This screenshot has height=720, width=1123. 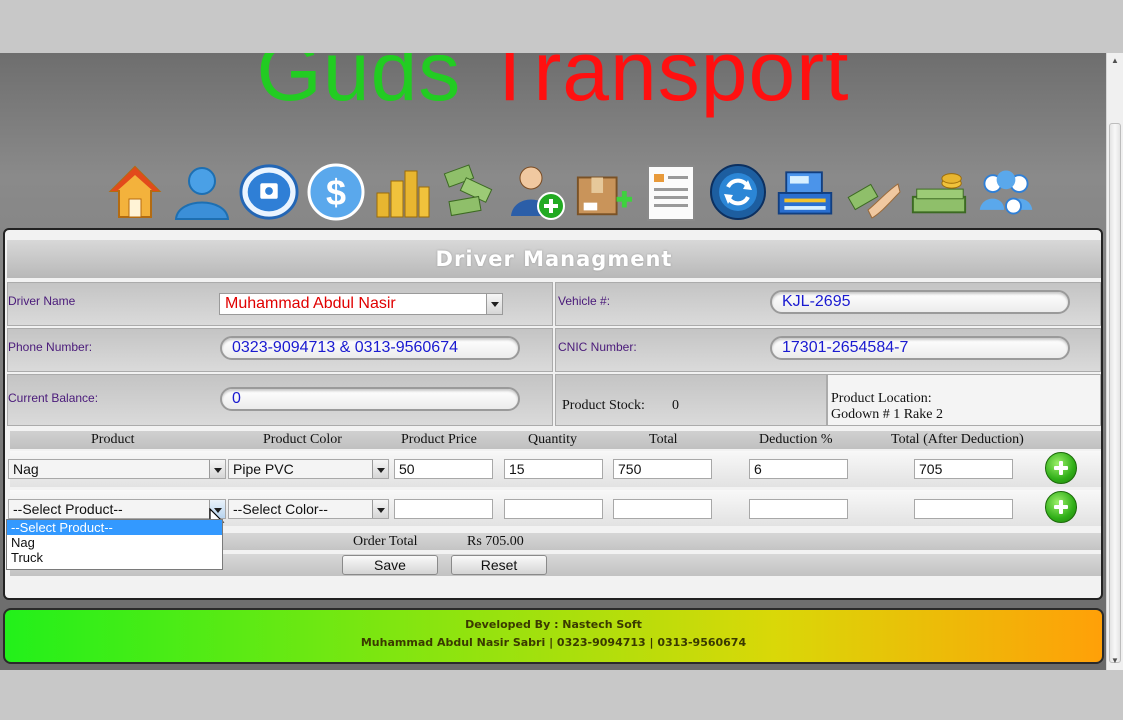 I want to click on color-select: --Select Color--, so click(x=308, y=509).